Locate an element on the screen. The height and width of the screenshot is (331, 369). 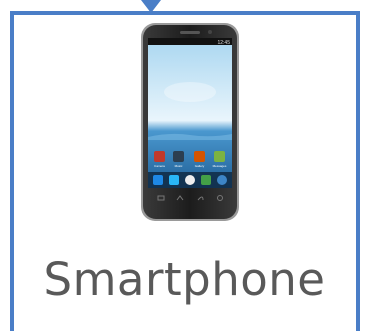
music-app-icon is located at coordinates (178, 156).